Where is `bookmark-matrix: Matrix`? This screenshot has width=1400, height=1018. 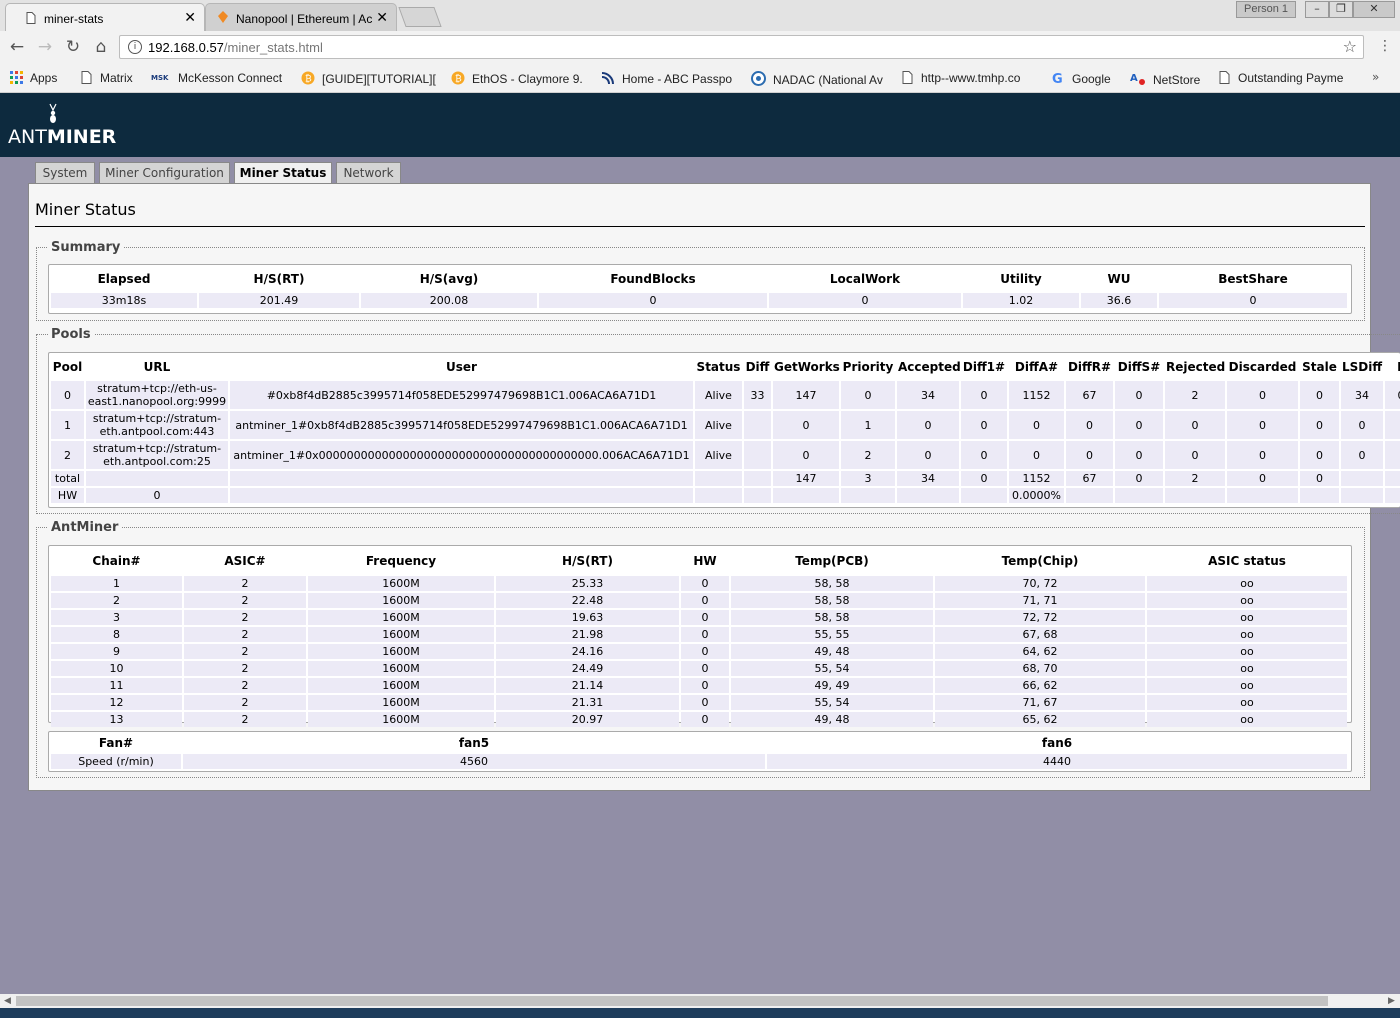
bookmark-matrix: Matrix is located at coordinates (106, 78).